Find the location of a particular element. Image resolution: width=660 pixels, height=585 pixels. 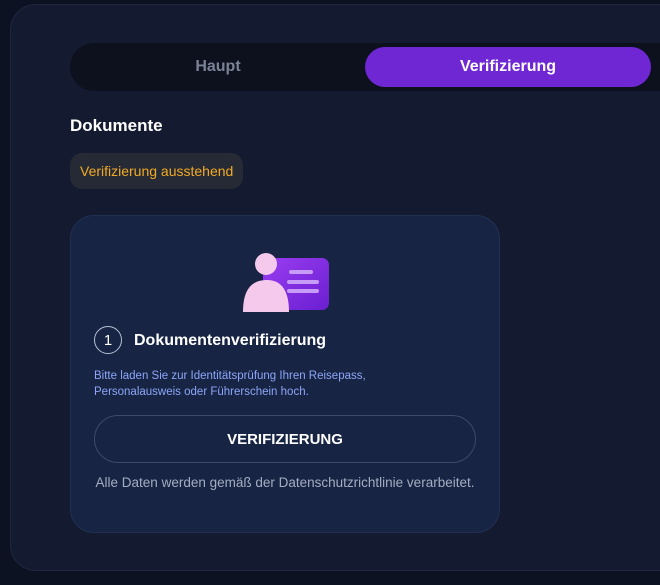

tab-haupt: Haupt is located at coordinates (218, 67).